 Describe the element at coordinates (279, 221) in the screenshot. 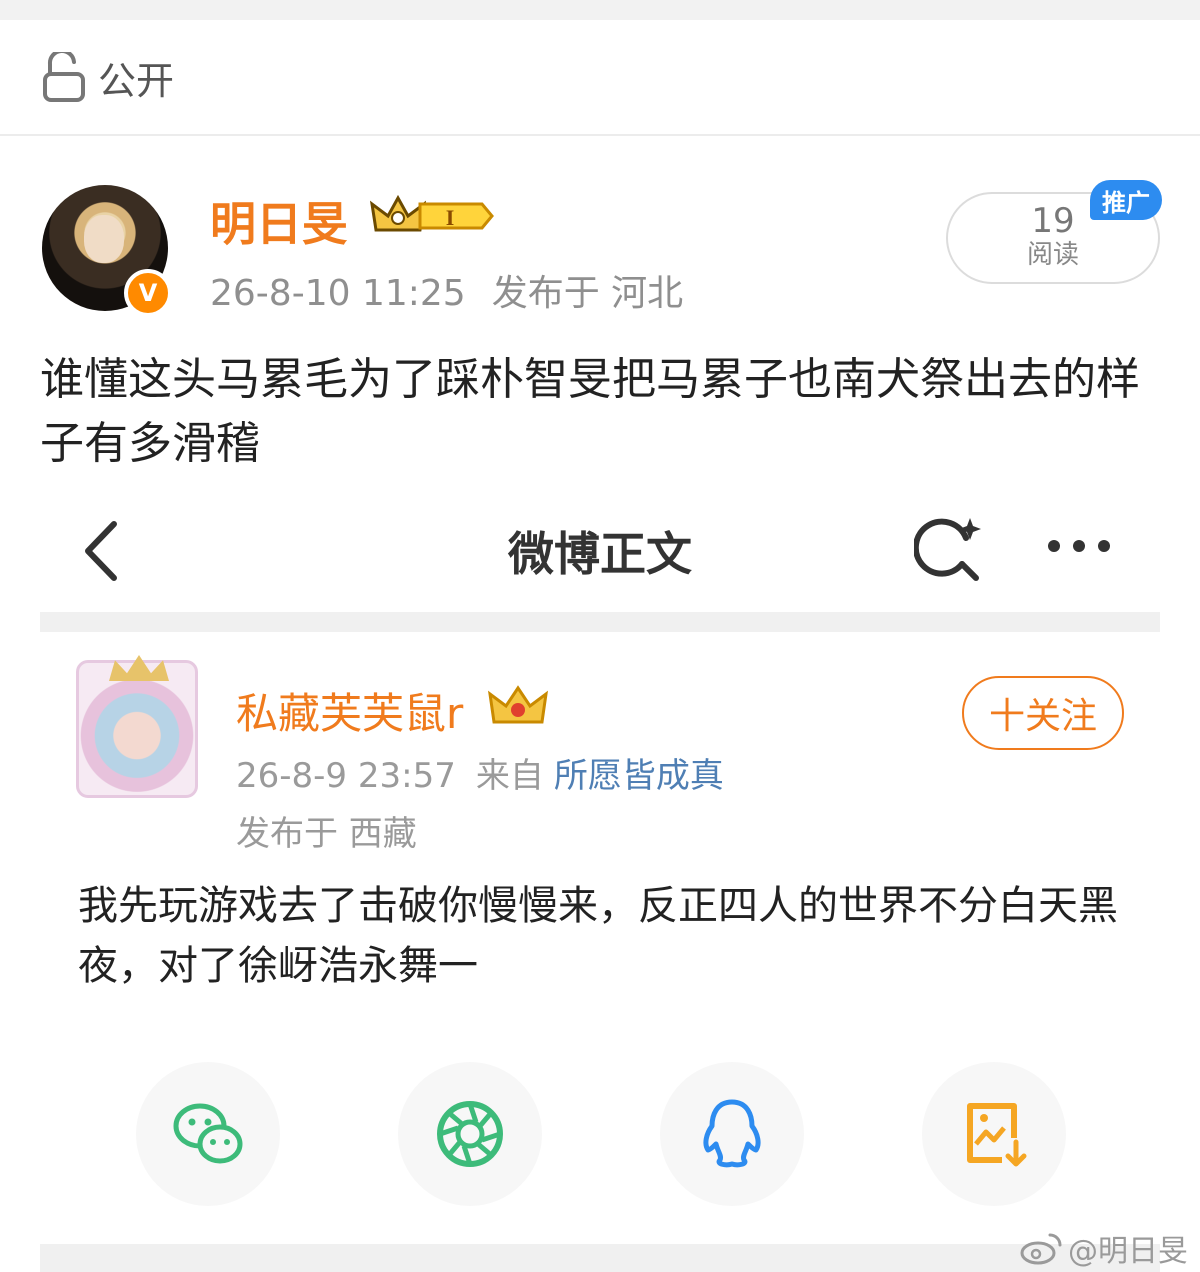

I see `author-name: 明日旻` at that location.